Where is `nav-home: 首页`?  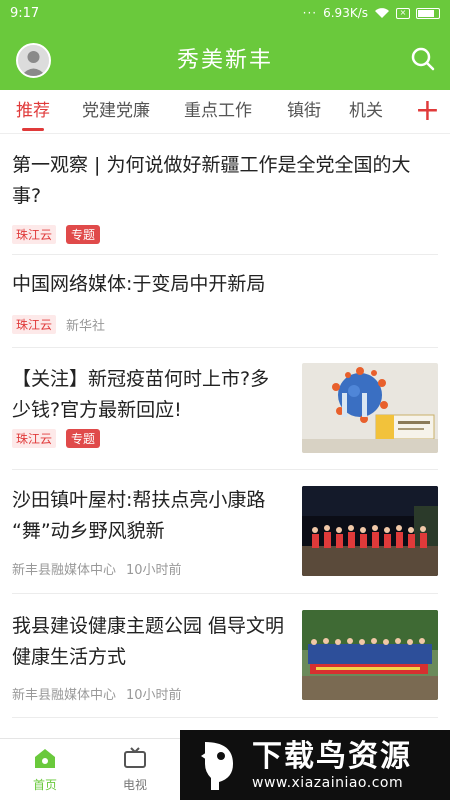
nav-home: 首页 is located at coordinates (45, 769).